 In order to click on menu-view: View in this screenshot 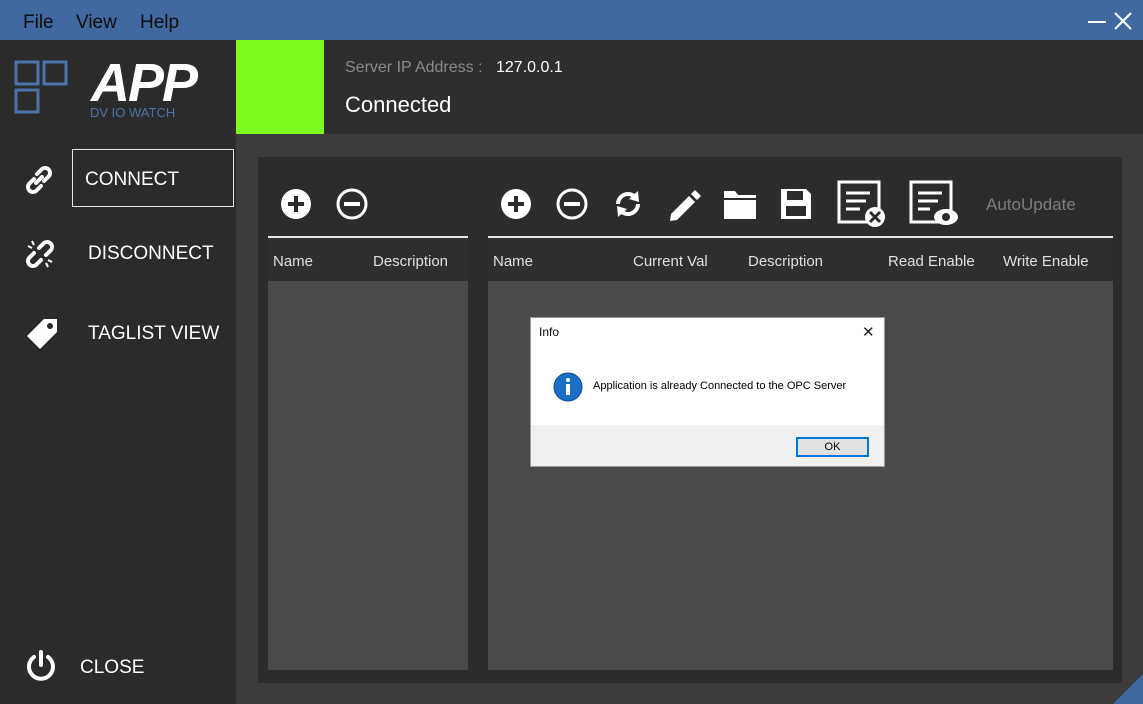, I will do `click(96, 23)`.